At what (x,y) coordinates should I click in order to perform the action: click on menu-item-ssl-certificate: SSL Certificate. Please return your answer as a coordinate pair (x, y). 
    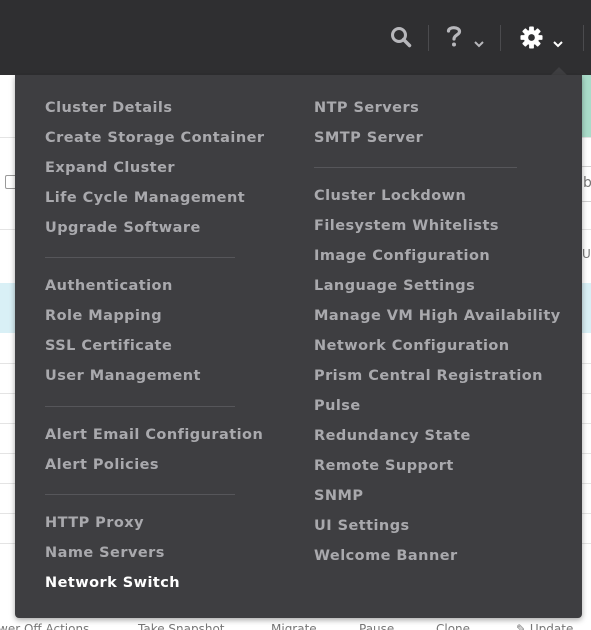
    Looking at the image, I should click on (108, 346).